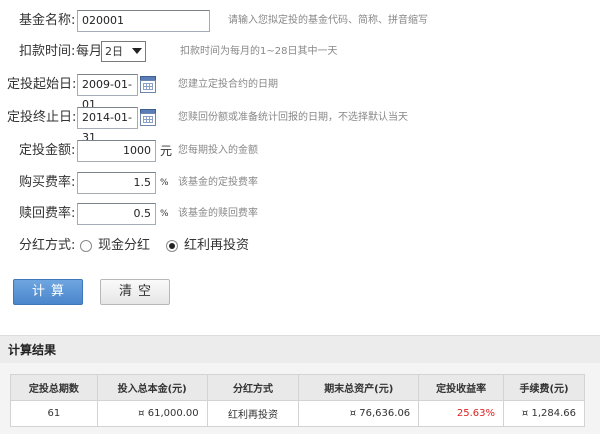 This screenshot has width=600, height=434. What do you see at coordinates (152, 387) in the screenshot?
I see `column-header: 投入总本金(元)` at bounding box center [152, 387].